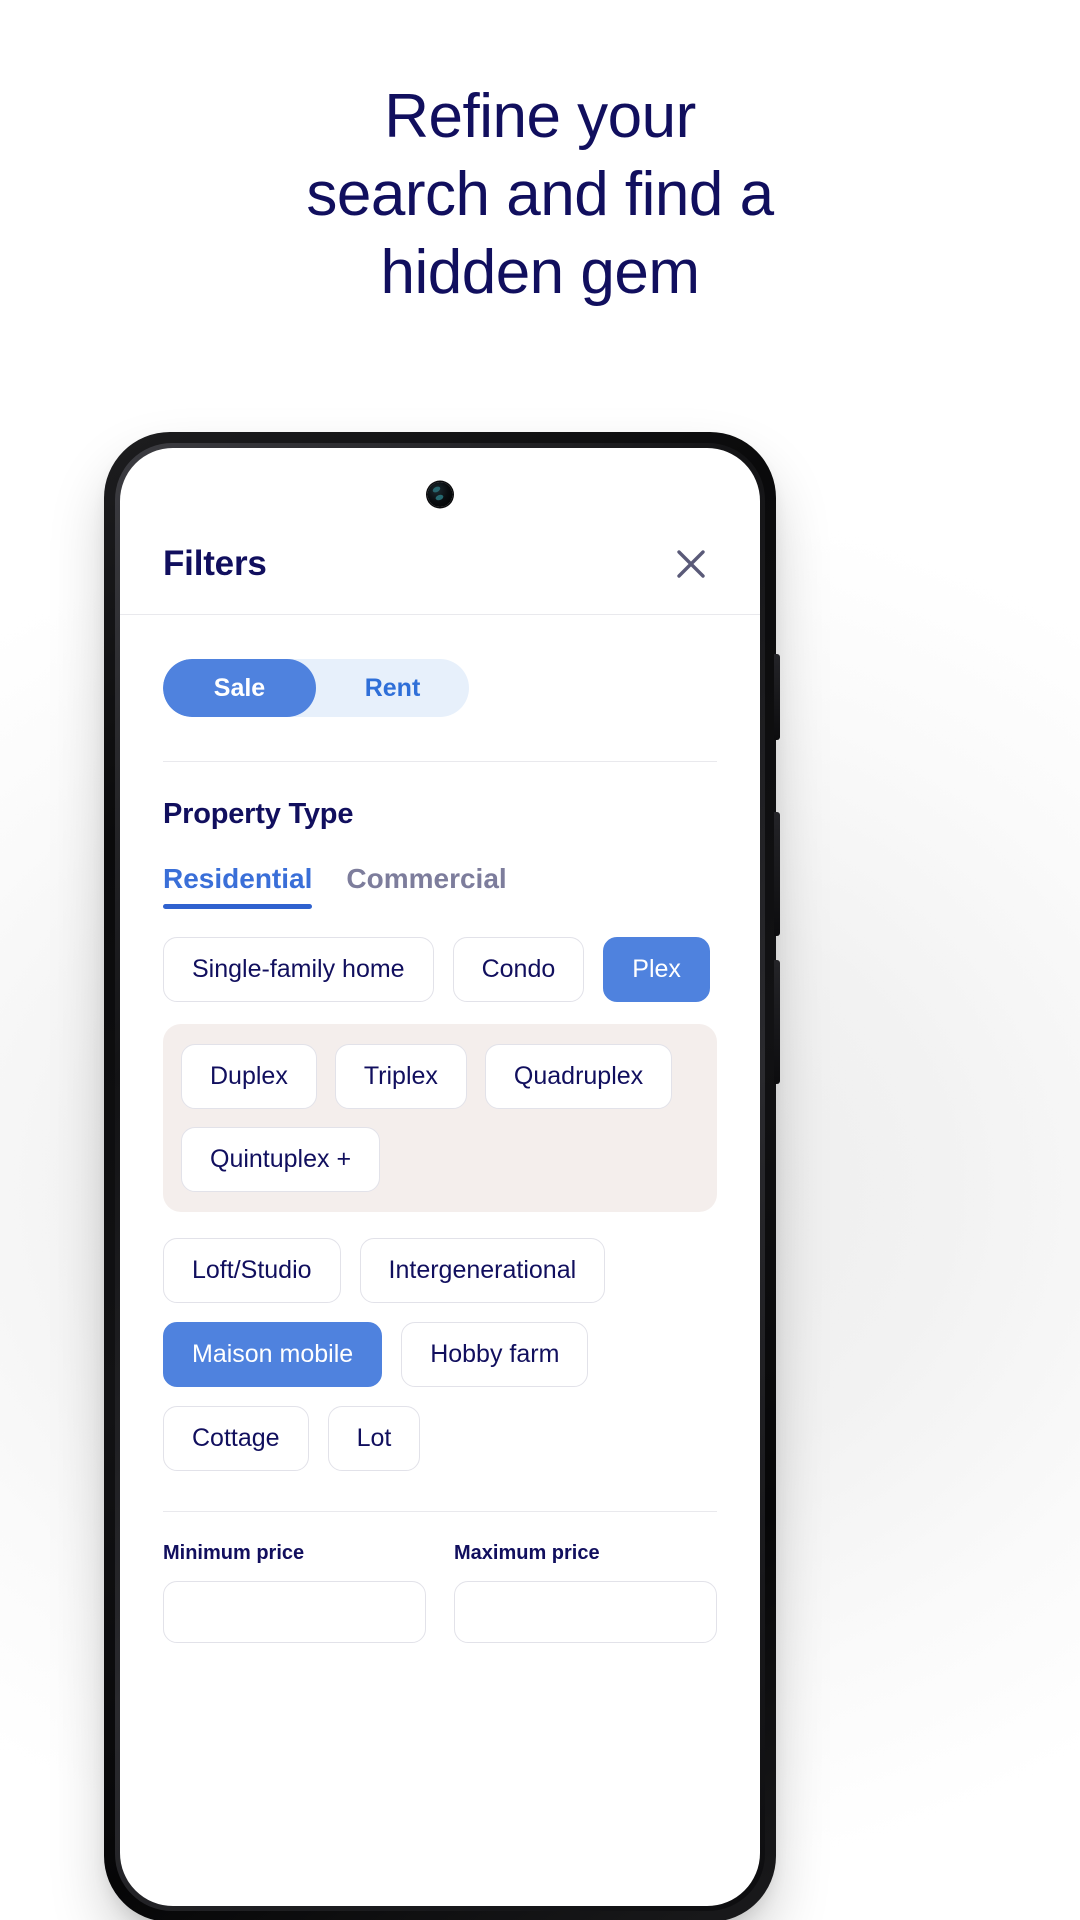 The height and width of the screenshot is (1920, 1080). Describe the element at coordinates (518, 969) in the screenshot. I see `chip-condo: Condo` at that location.